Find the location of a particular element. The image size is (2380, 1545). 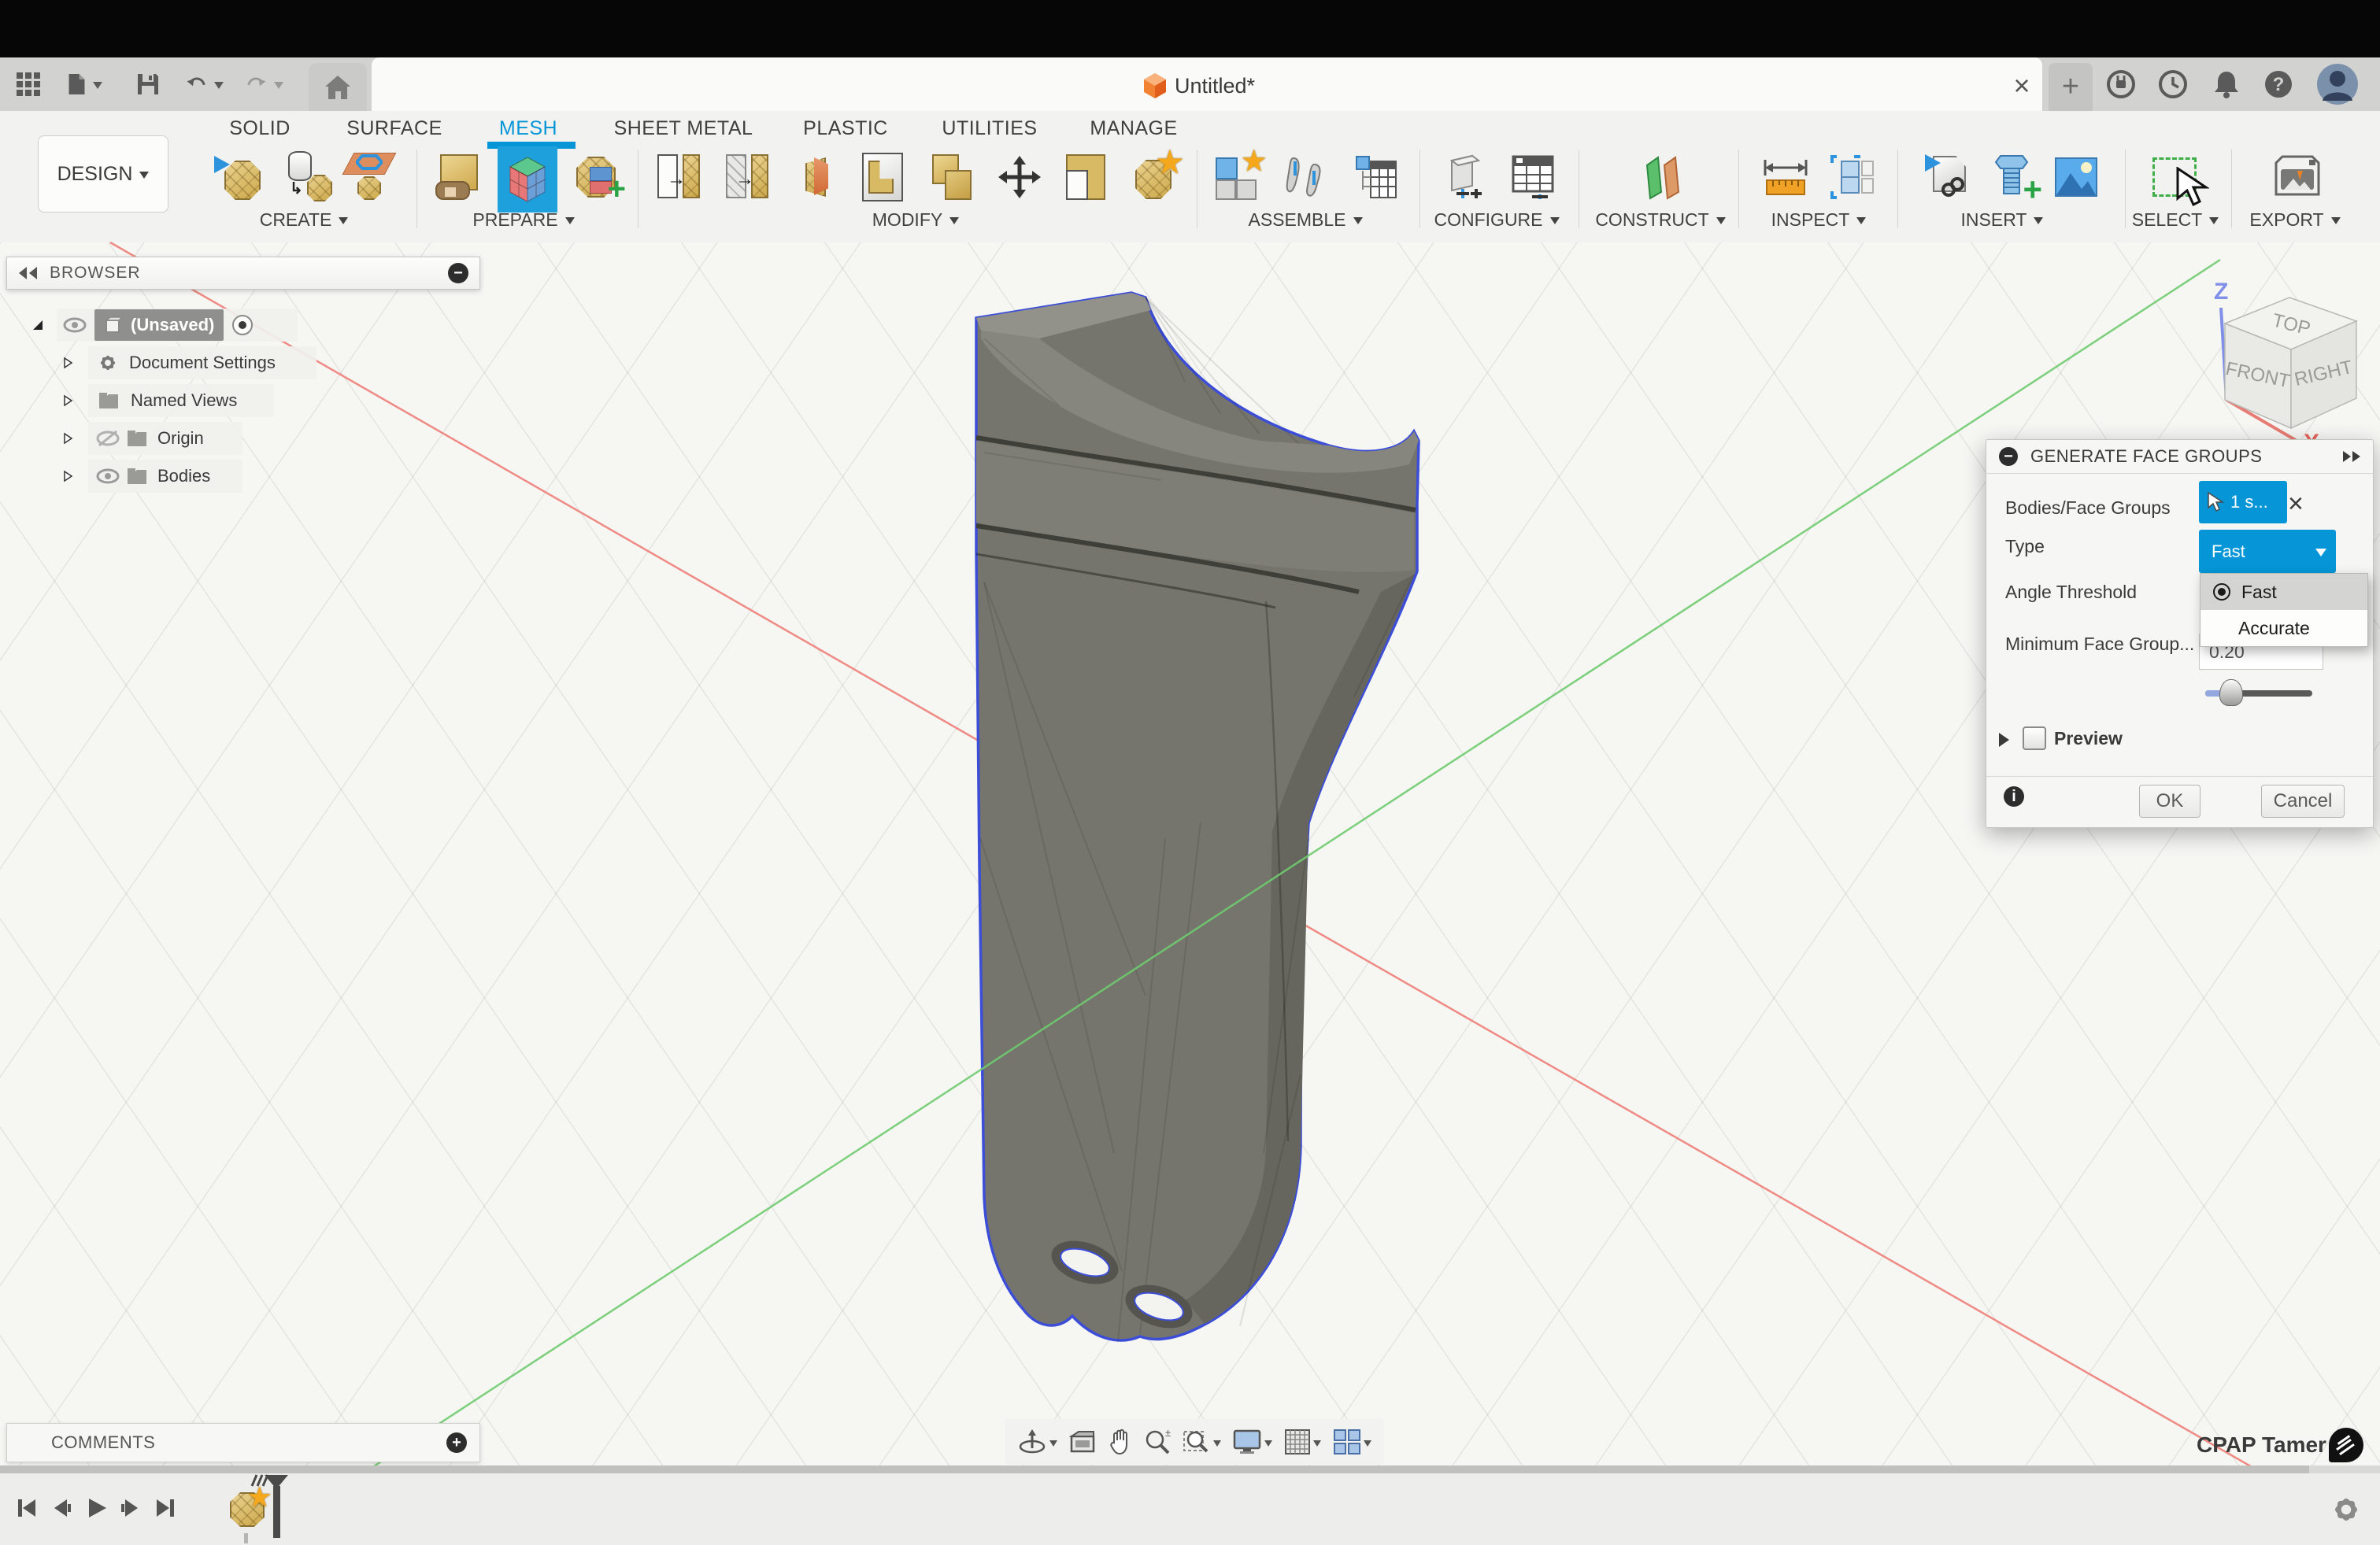

home-tab is located at coordinates (338, 87).